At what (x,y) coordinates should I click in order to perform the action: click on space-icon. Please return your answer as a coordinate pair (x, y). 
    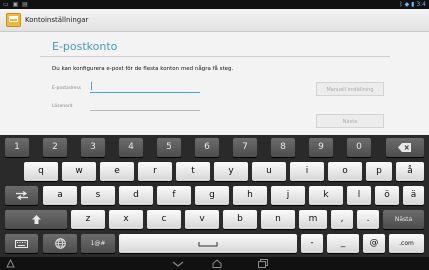
    Looking at the image, I should click on (208, 244).